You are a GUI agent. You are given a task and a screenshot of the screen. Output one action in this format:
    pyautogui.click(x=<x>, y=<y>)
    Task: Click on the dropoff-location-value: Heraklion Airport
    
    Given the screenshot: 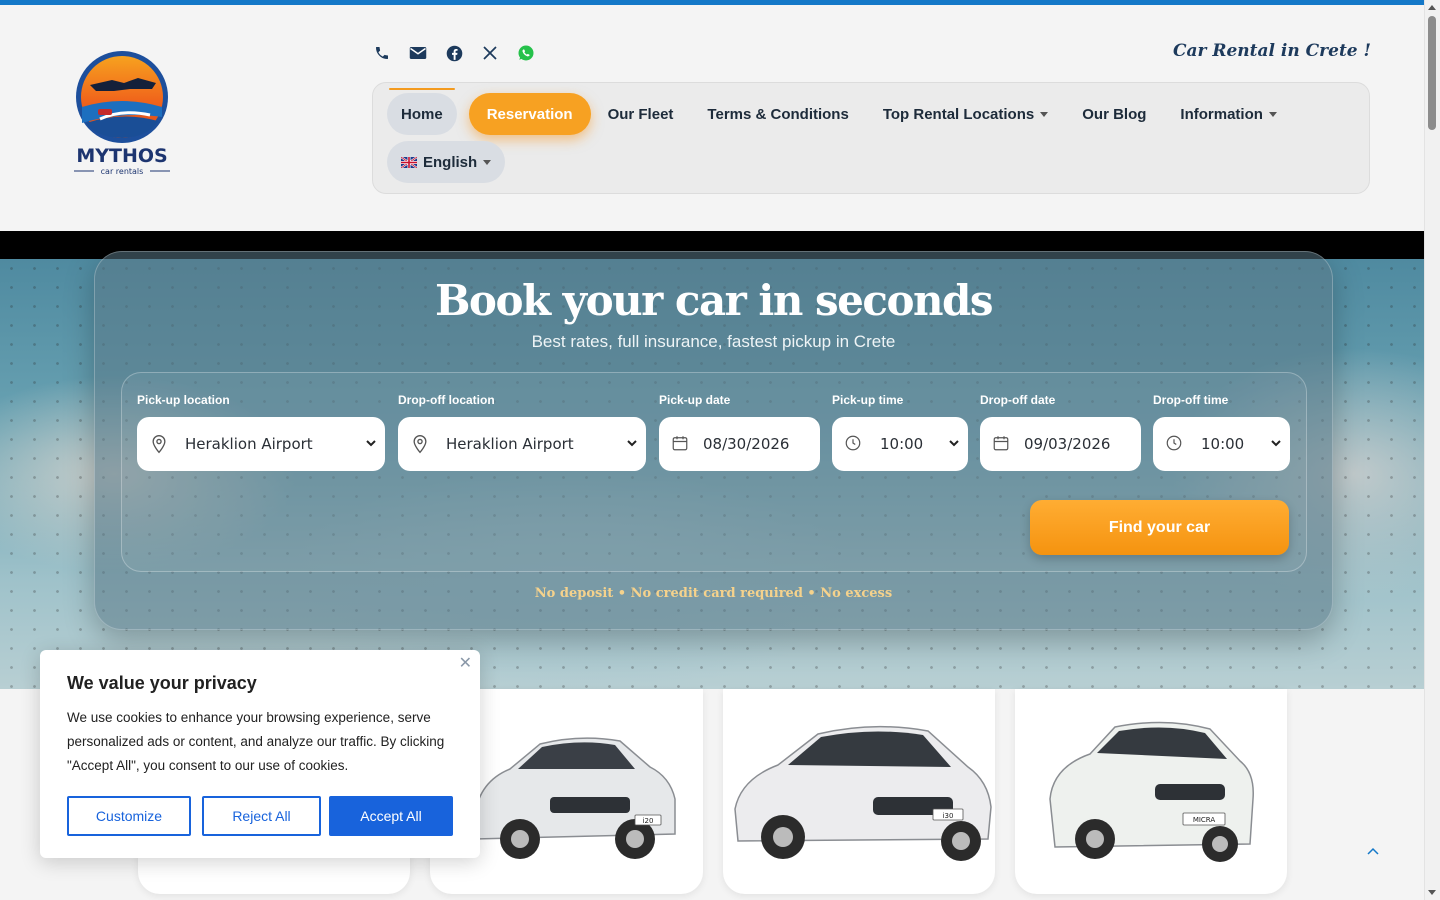 What is the action you would take?
    pyautogui.click(x=510, y=444)
    